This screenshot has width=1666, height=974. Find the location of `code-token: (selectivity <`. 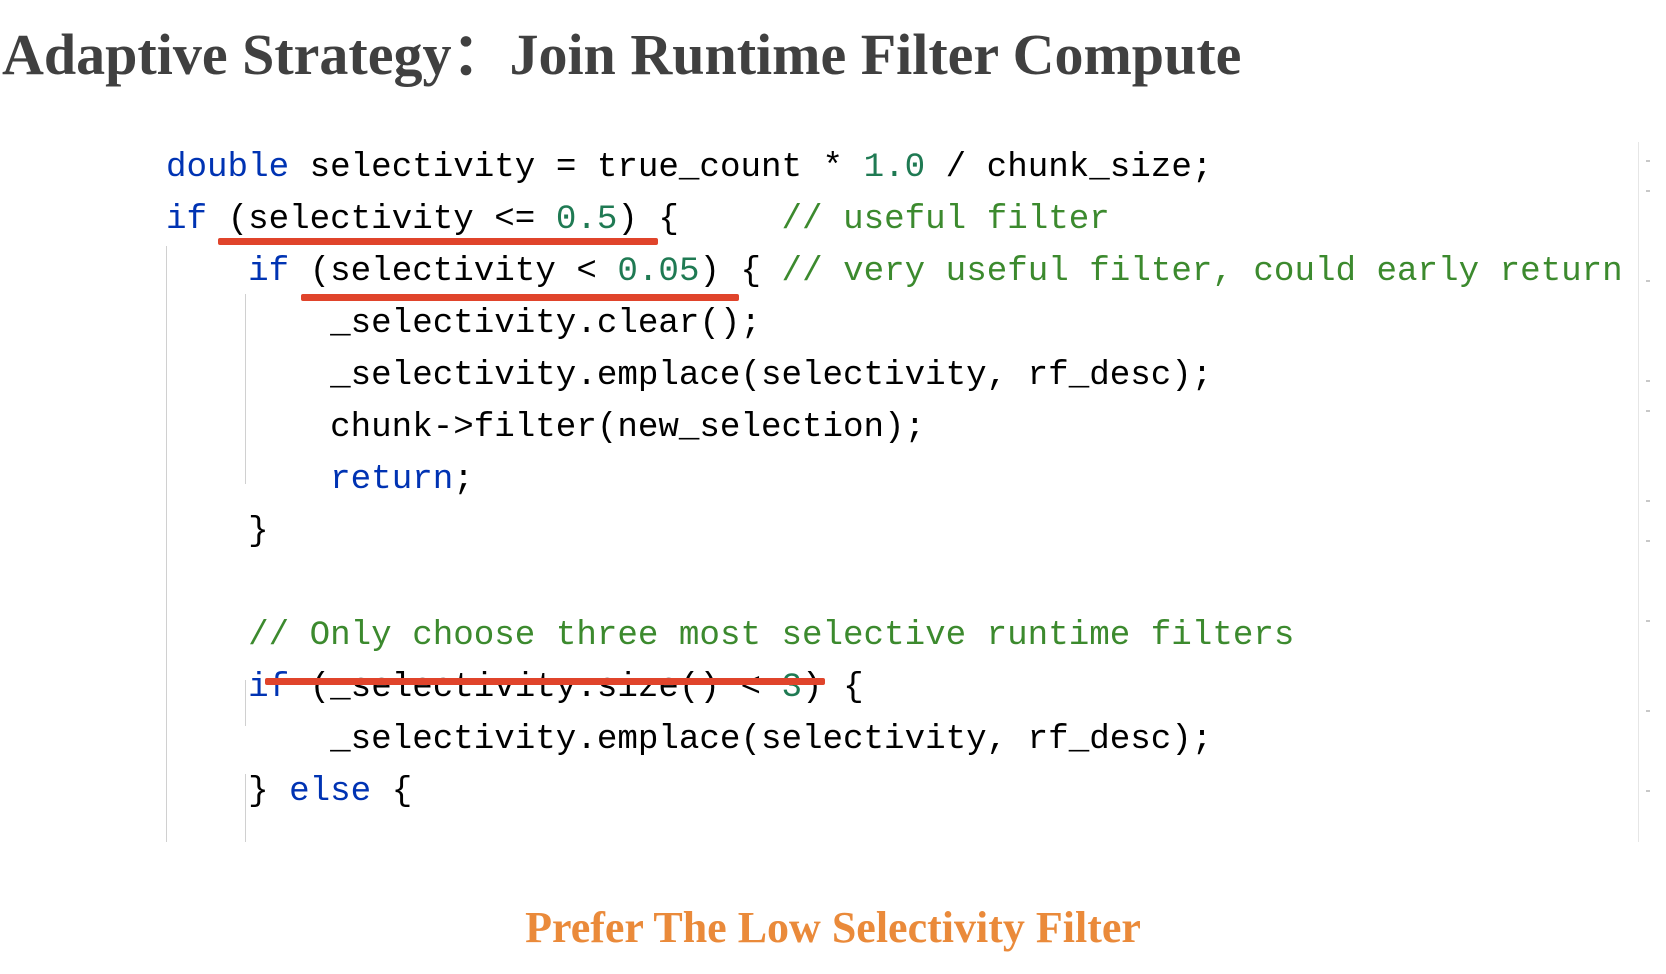

code-token: (selectivity < is located at coordinates (453, 272).